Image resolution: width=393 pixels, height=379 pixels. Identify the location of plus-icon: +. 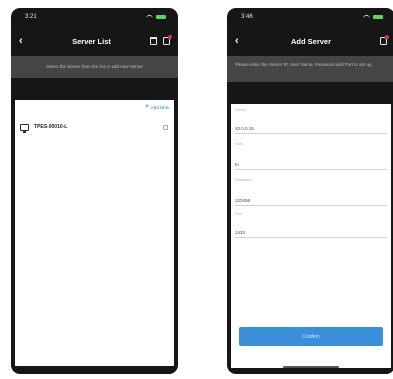
(147, 107).